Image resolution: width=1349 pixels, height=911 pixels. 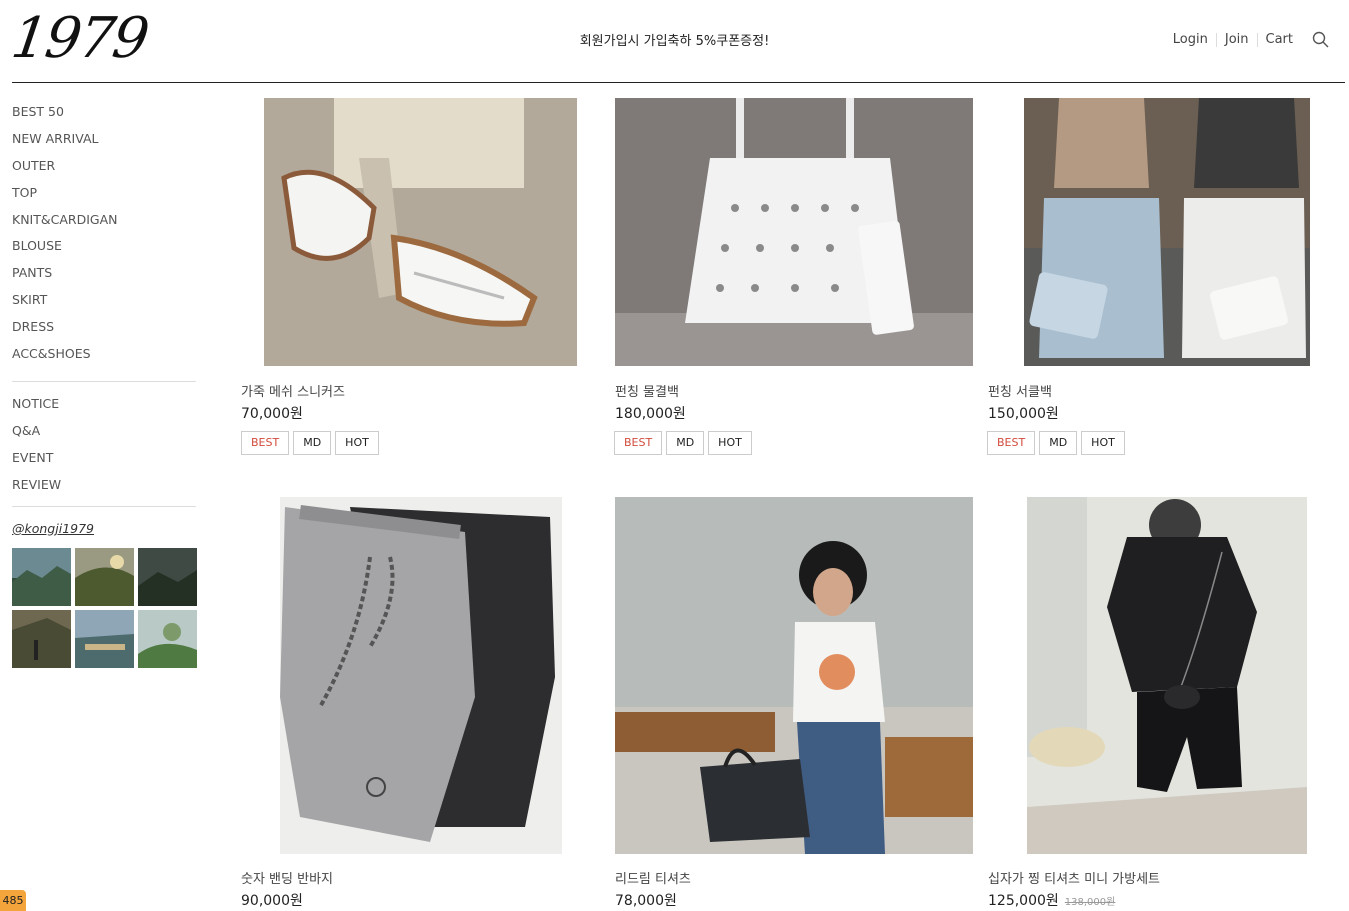 I want to click on top-nav: Login Join Cart, so click(x=1248, y=40).